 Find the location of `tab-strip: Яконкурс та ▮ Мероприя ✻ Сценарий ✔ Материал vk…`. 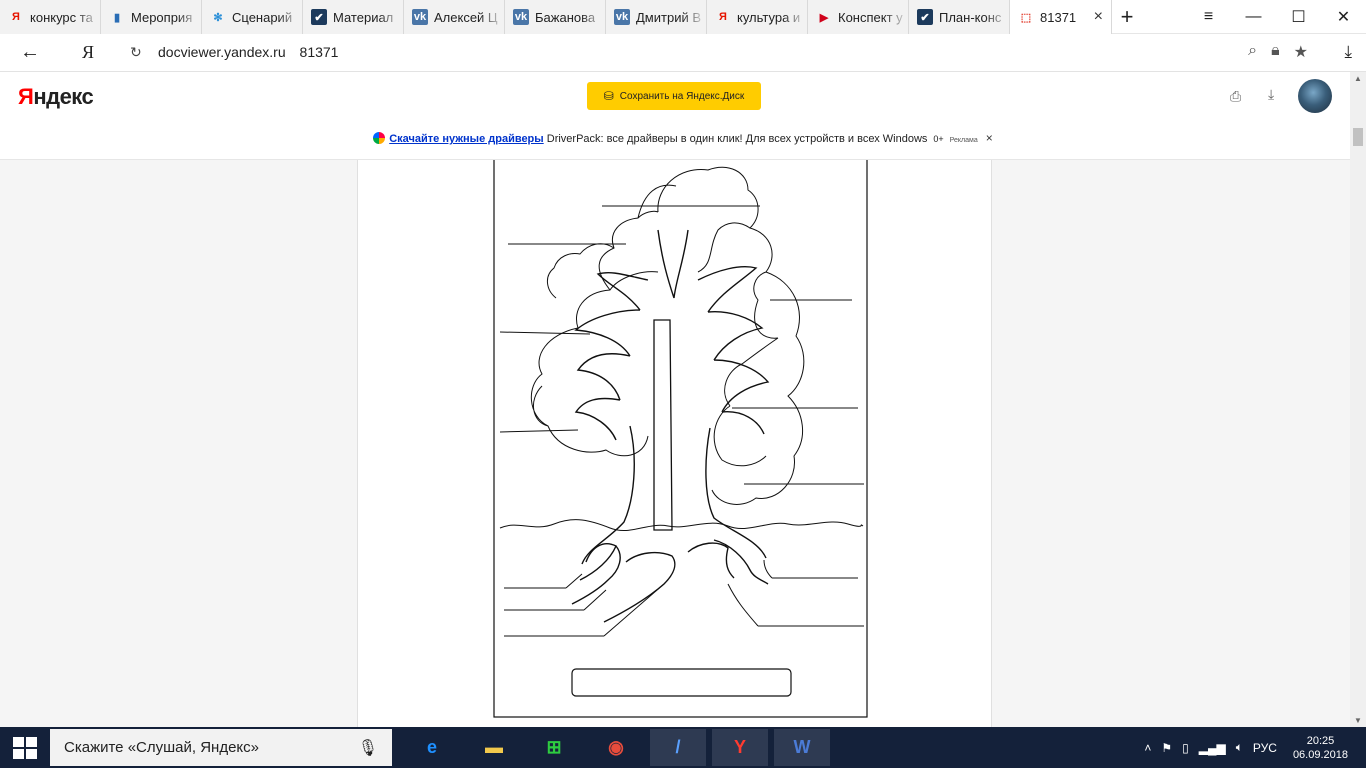

tab-strip: Яконкурс та ▮ Мероприя ✻ Сценарий ✔ Материал vk… is located at coordinates (683, 17).